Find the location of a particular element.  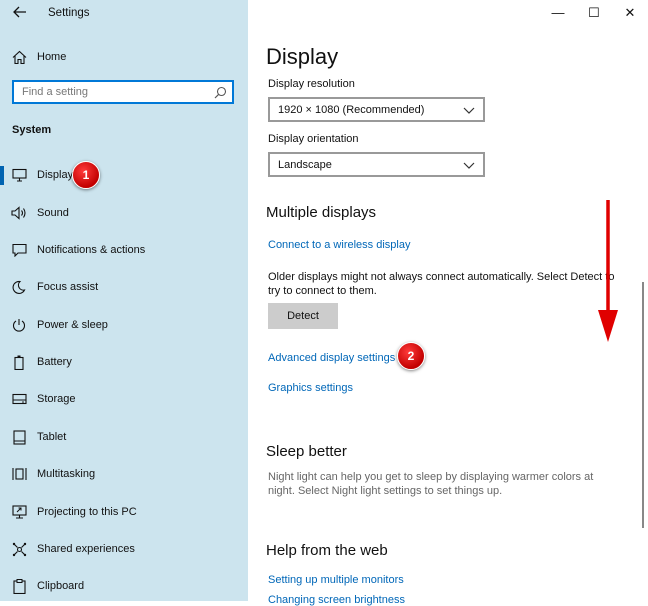

sidebar-item-storage: Storage is located at coordinates (124, 399).